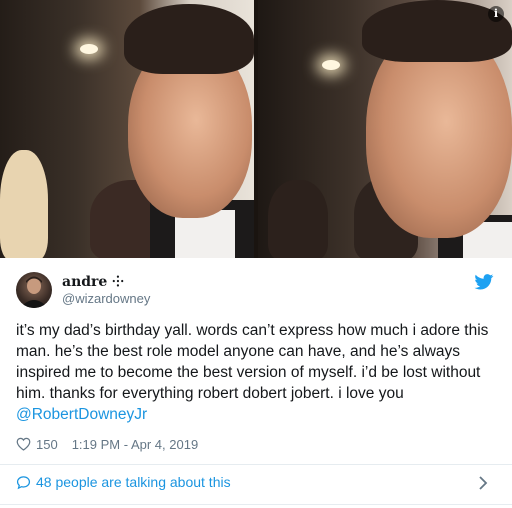 This screenshot has height=508, width=512. I want to click on bystander-left, so click(298, 219).